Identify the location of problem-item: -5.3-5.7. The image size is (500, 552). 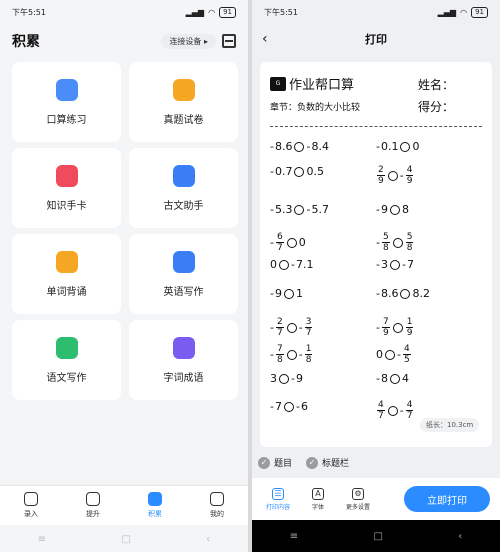
(299, 209).